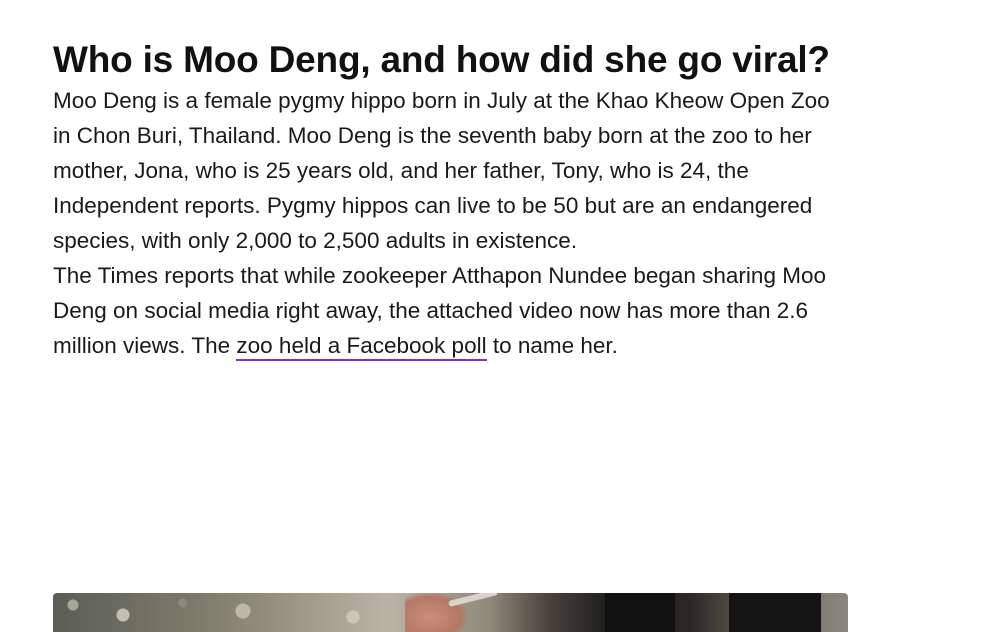 The height and width of the screenshot is (632, 992). I want to click on article-photo, so click(450, 612).